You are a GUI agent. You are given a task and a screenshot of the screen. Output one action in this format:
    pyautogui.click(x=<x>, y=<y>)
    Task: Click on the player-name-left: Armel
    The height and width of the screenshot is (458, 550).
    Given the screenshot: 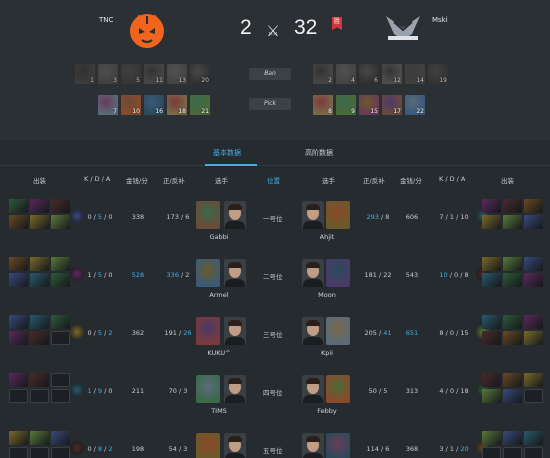 What is the action you would take?
    pyautogui.click(x=219, y=295)
    